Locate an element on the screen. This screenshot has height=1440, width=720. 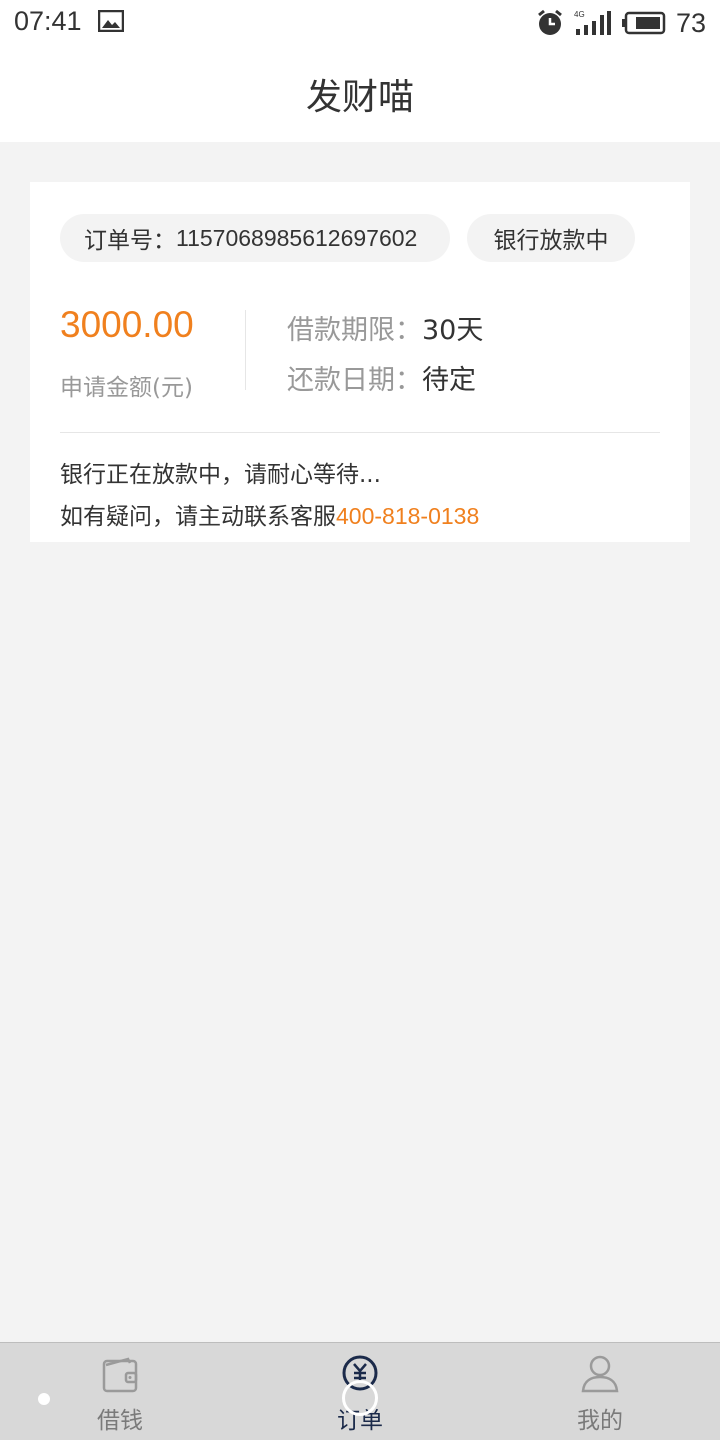
status-badge: 银行放款中 is located at coordinates (551, 238).